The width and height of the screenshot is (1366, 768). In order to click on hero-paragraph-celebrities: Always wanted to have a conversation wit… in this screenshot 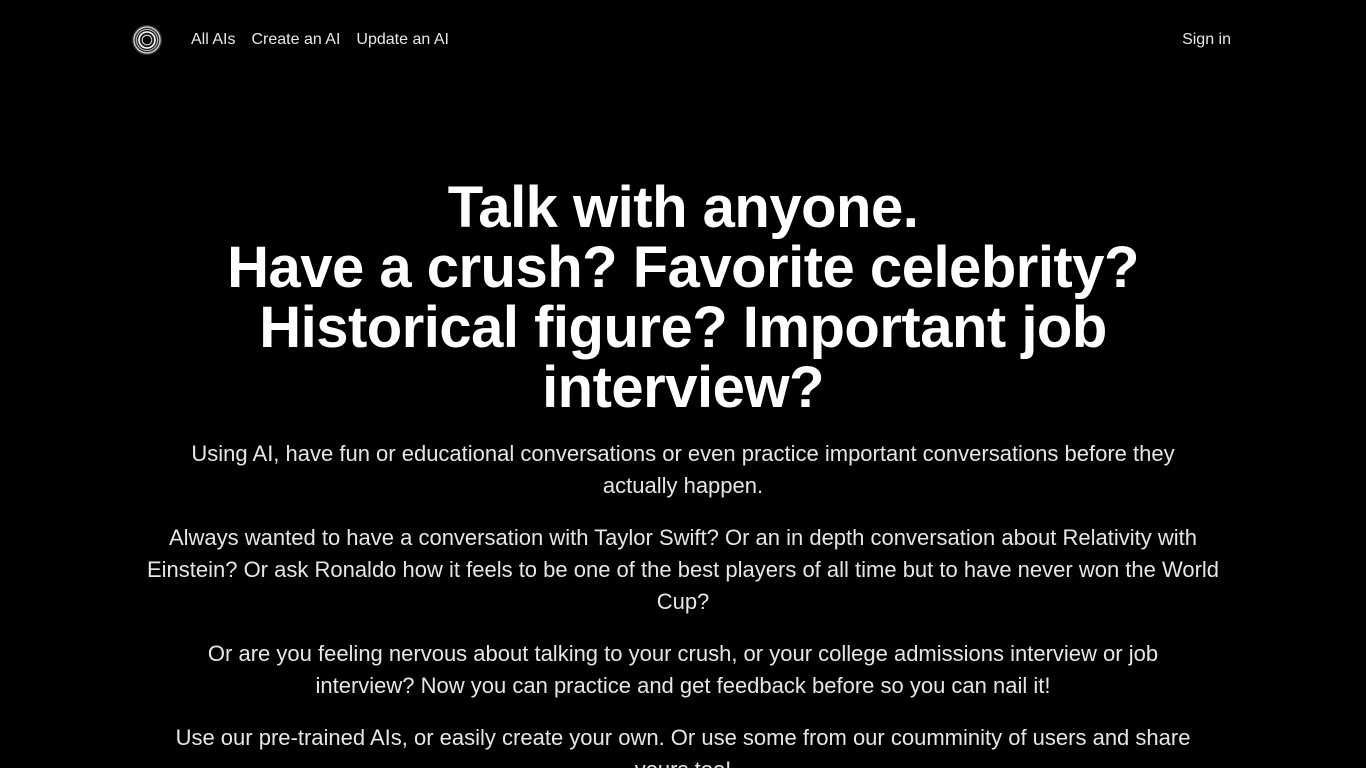, I will do `click(683, 569)`.